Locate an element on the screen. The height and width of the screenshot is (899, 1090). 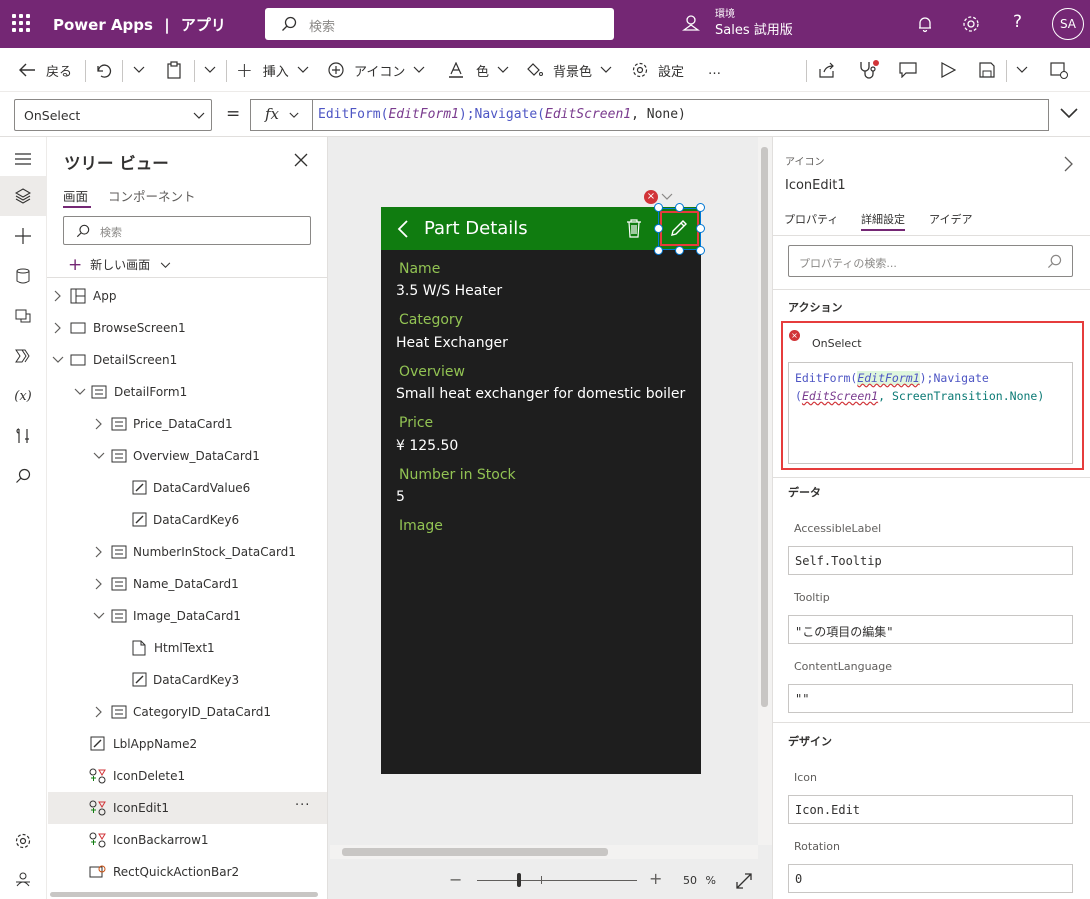
tree-item-rectquickactionbar2: RectQuickActionBar2 is located at coordinates (187, 872).